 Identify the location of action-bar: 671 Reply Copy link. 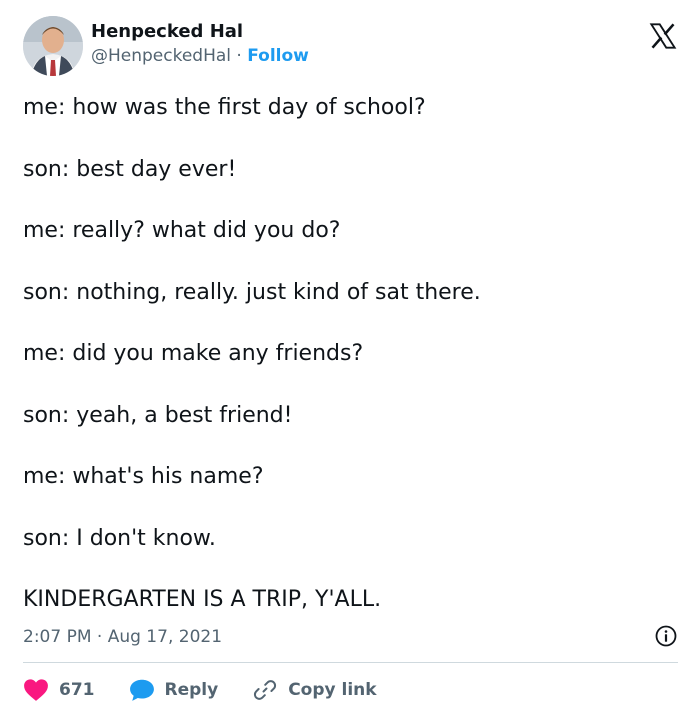
(350, 690).